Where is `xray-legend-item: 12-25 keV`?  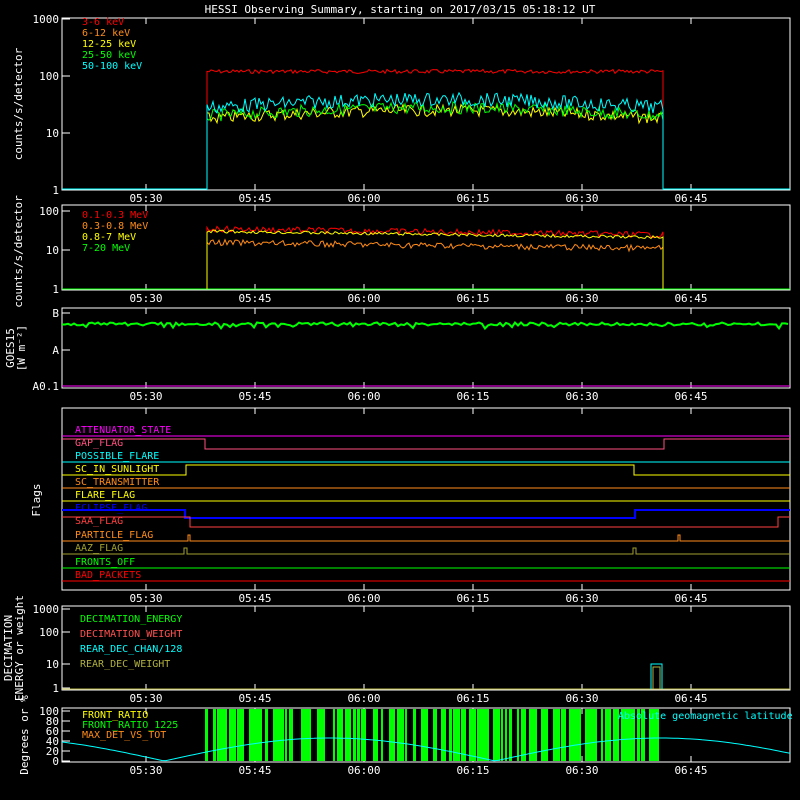 xray-legend-item: 12-25 keV is located at coordinates (109, 44).